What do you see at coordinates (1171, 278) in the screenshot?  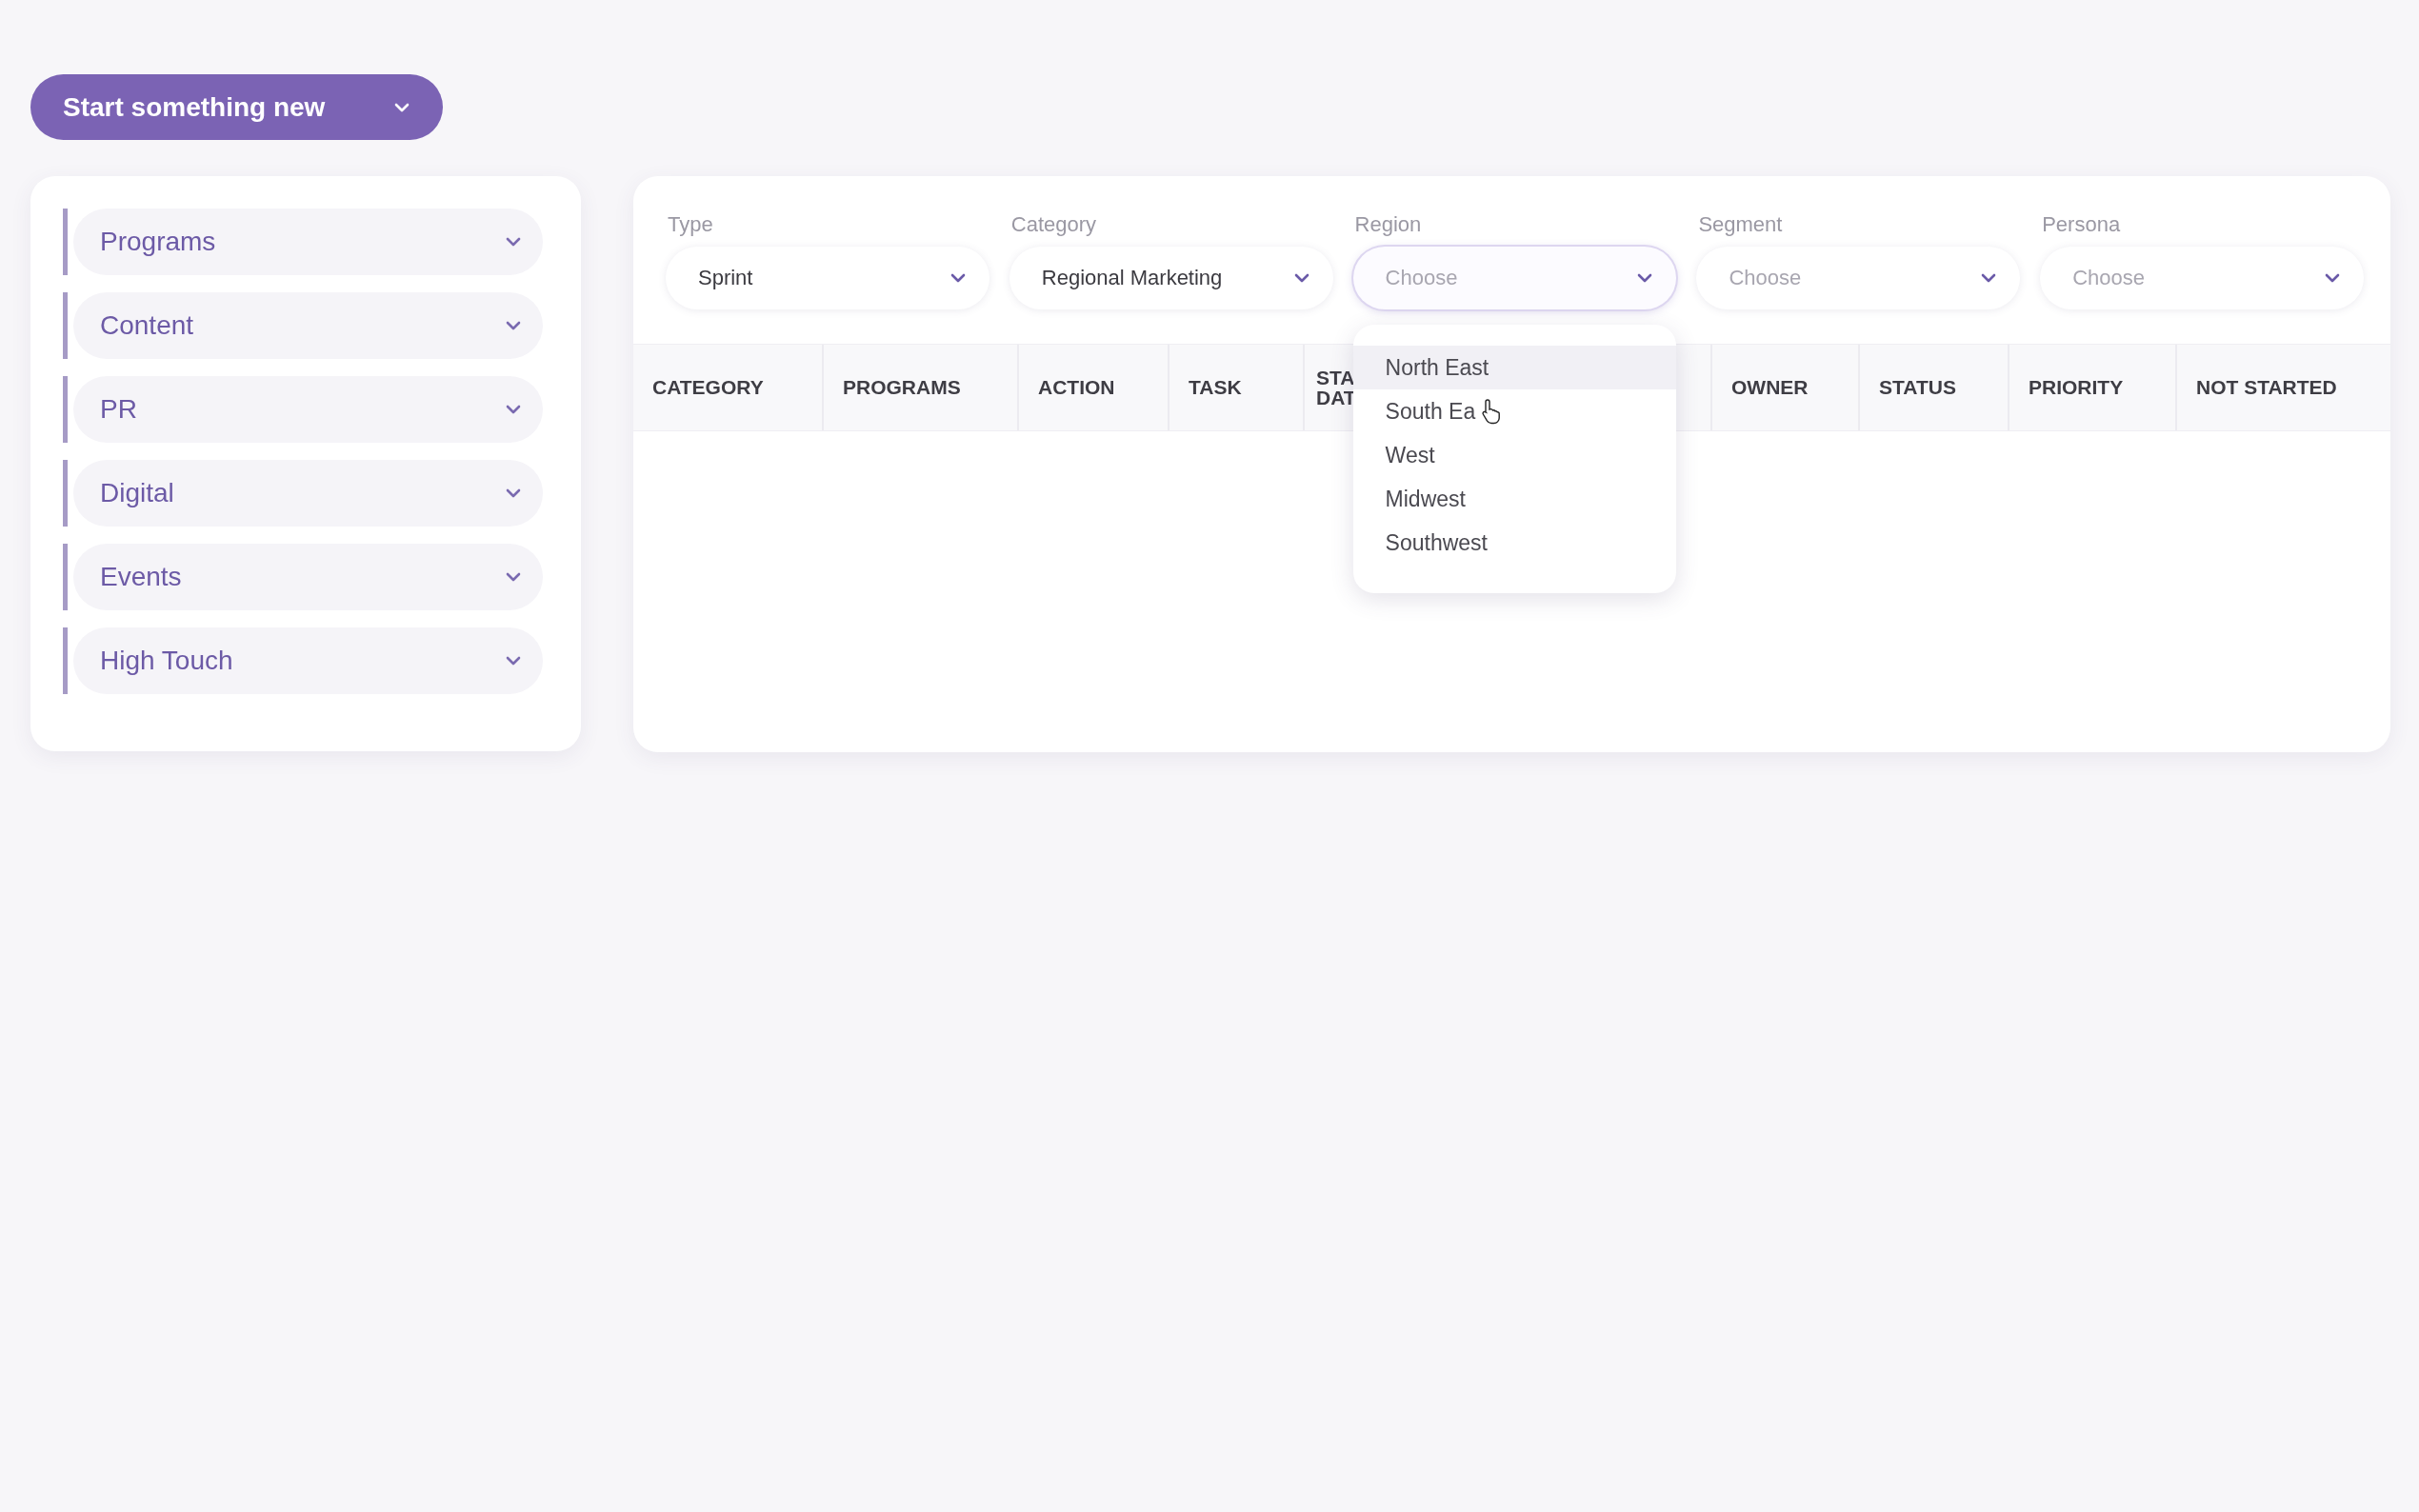 I see `filter-dropdown: Regional Marketing` at bounding box center [1171, 278].